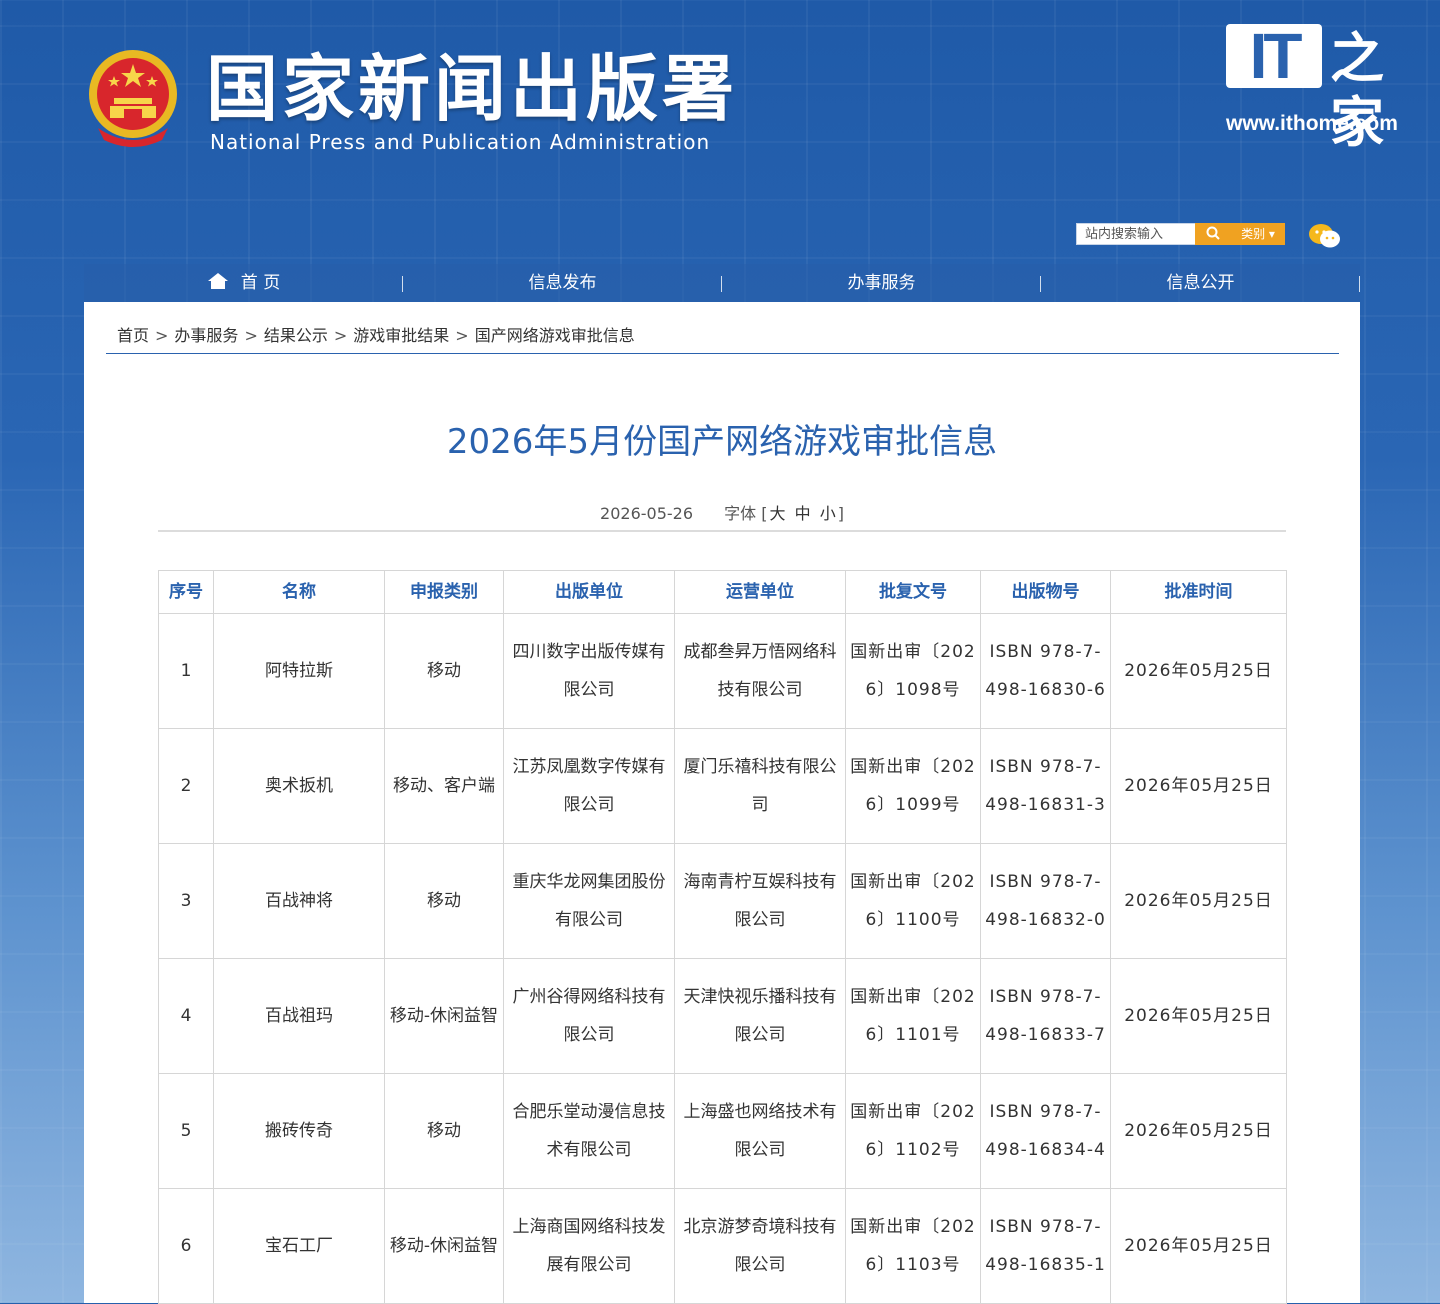 Image resolution: width=1440 pixels, height=1304 pixels. Describe the element at coordinates (562, 283) in the screenshot. I see `nav-item-info-release: 信息发布` at that location.